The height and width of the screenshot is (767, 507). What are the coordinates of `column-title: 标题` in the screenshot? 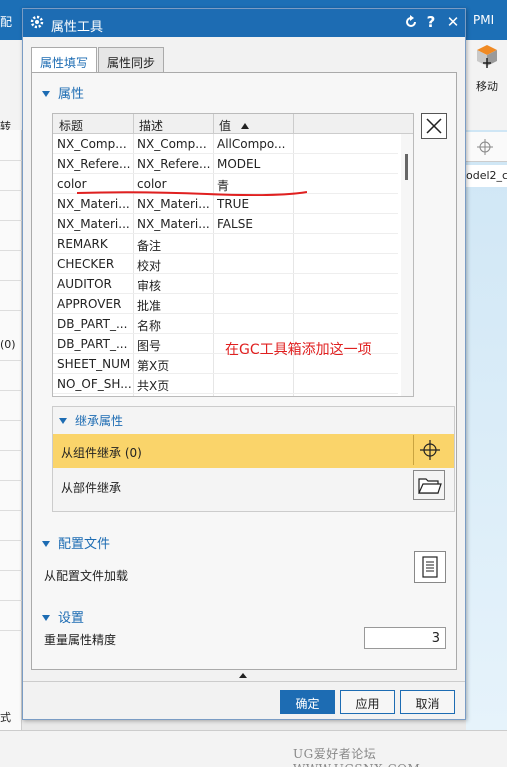 It's located at (71, 125).